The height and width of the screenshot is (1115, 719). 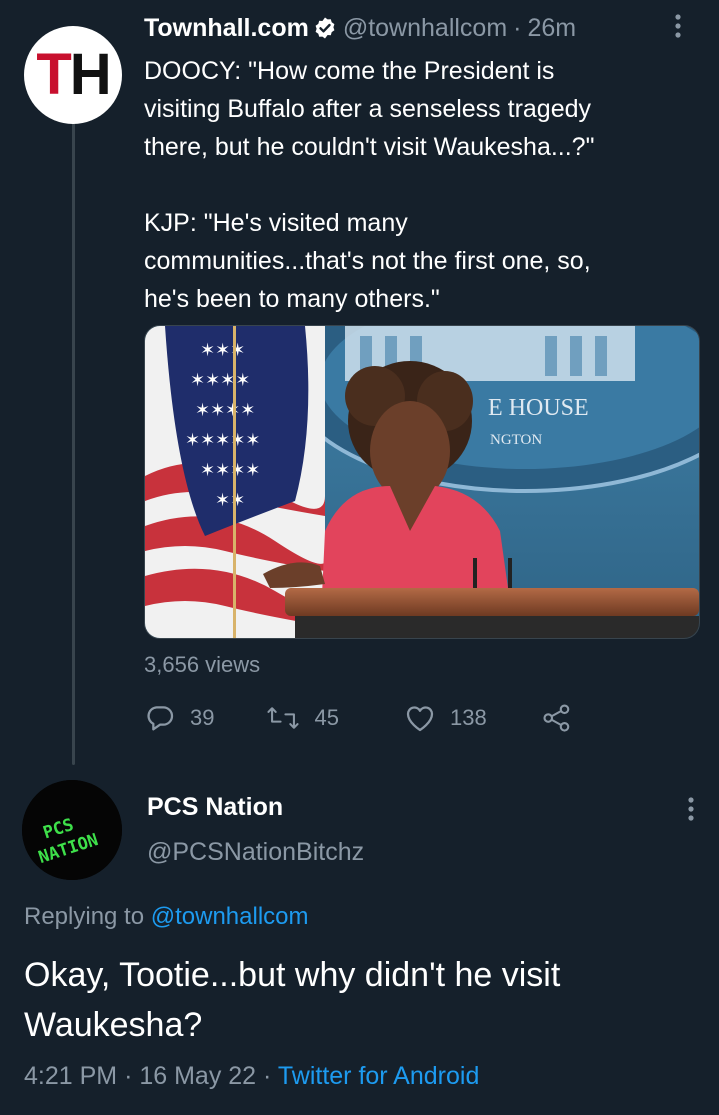 I want to click on verified-badge-icon, so click(x=325, y=28).